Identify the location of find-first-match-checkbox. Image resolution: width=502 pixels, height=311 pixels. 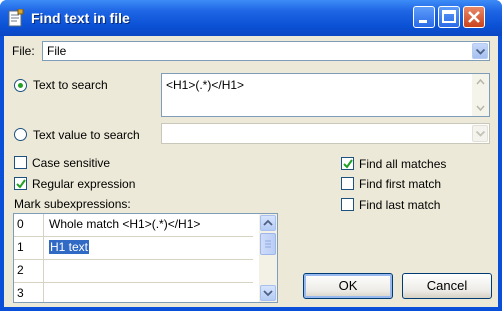
(347, 183).